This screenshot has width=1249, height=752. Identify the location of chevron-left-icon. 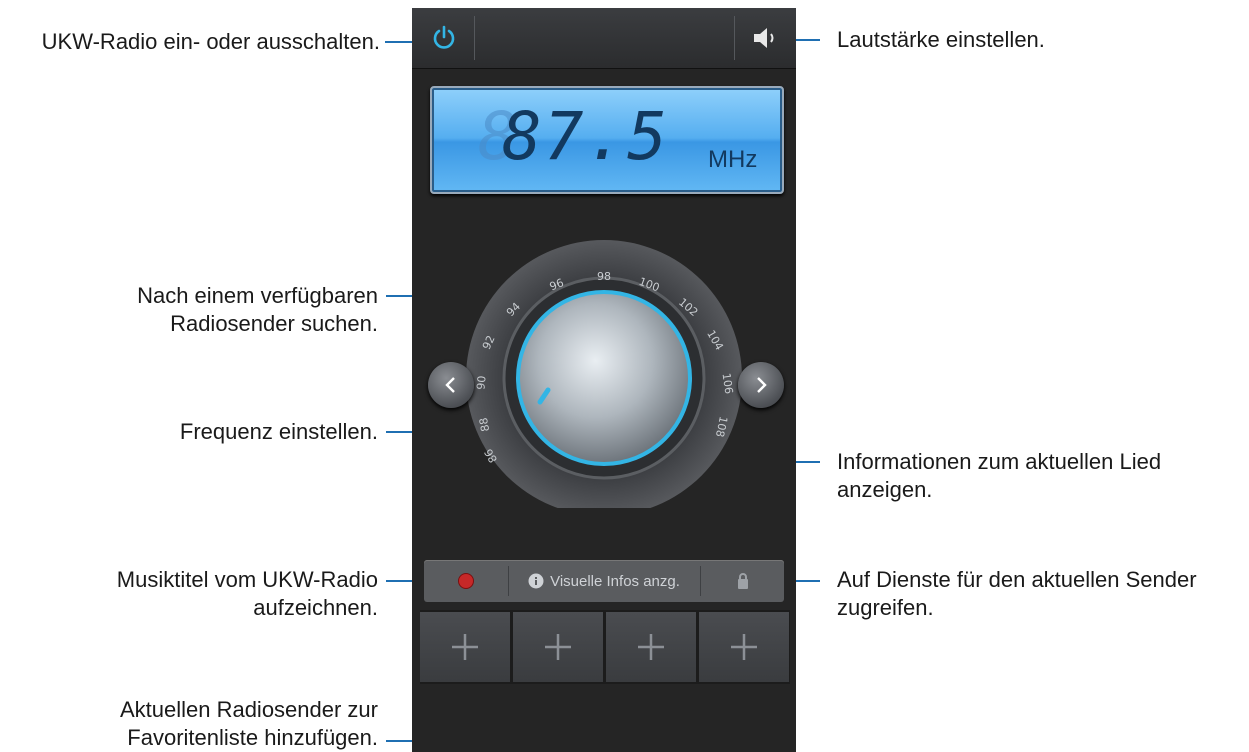
(450, 385).